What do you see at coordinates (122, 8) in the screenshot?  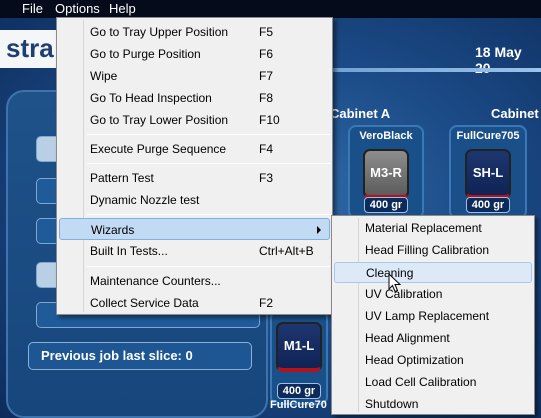 I see `menu-help: Help` at bounding box center [122, 8].